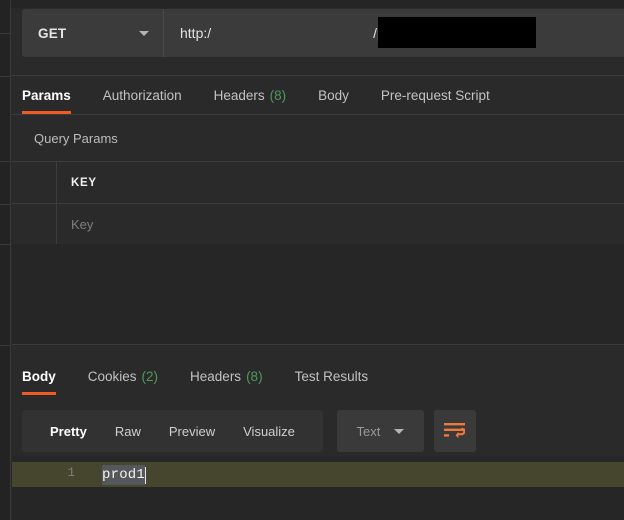 The image size is (624, 520). Describe the element at coordinates (52, 33) in the screenshot. I see `http-method-label: GET` at that location.